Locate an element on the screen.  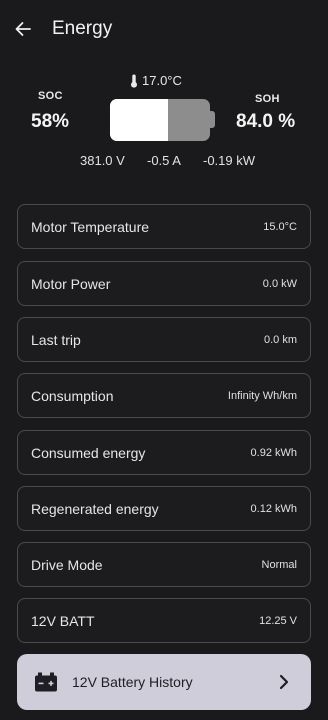
battery-charge-fill is located at coordinates (139, 120).